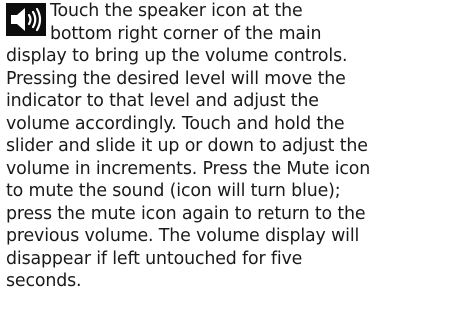  What do you see at coordinates (176, 78) in the screenshot?
I see `text-line: Pressing the desired level will move the` at bounding box center [176, 78].